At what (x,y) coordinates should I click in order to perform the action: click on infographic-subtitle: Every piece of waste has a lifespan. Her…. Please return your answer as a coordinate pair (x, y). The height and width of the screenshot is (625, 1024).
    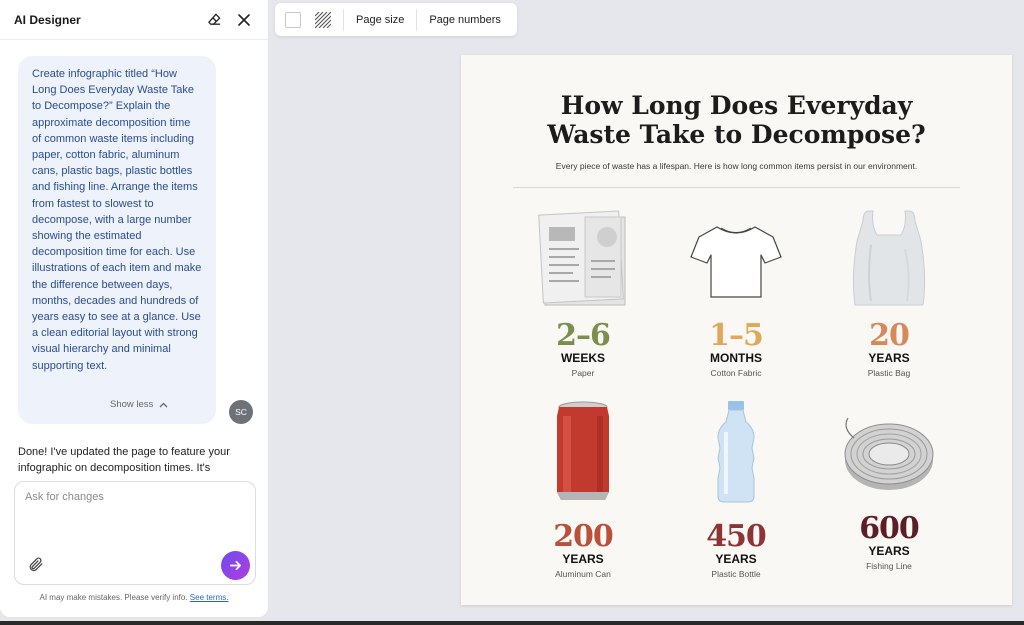
    Looking at the image, I should click on (736, 166).